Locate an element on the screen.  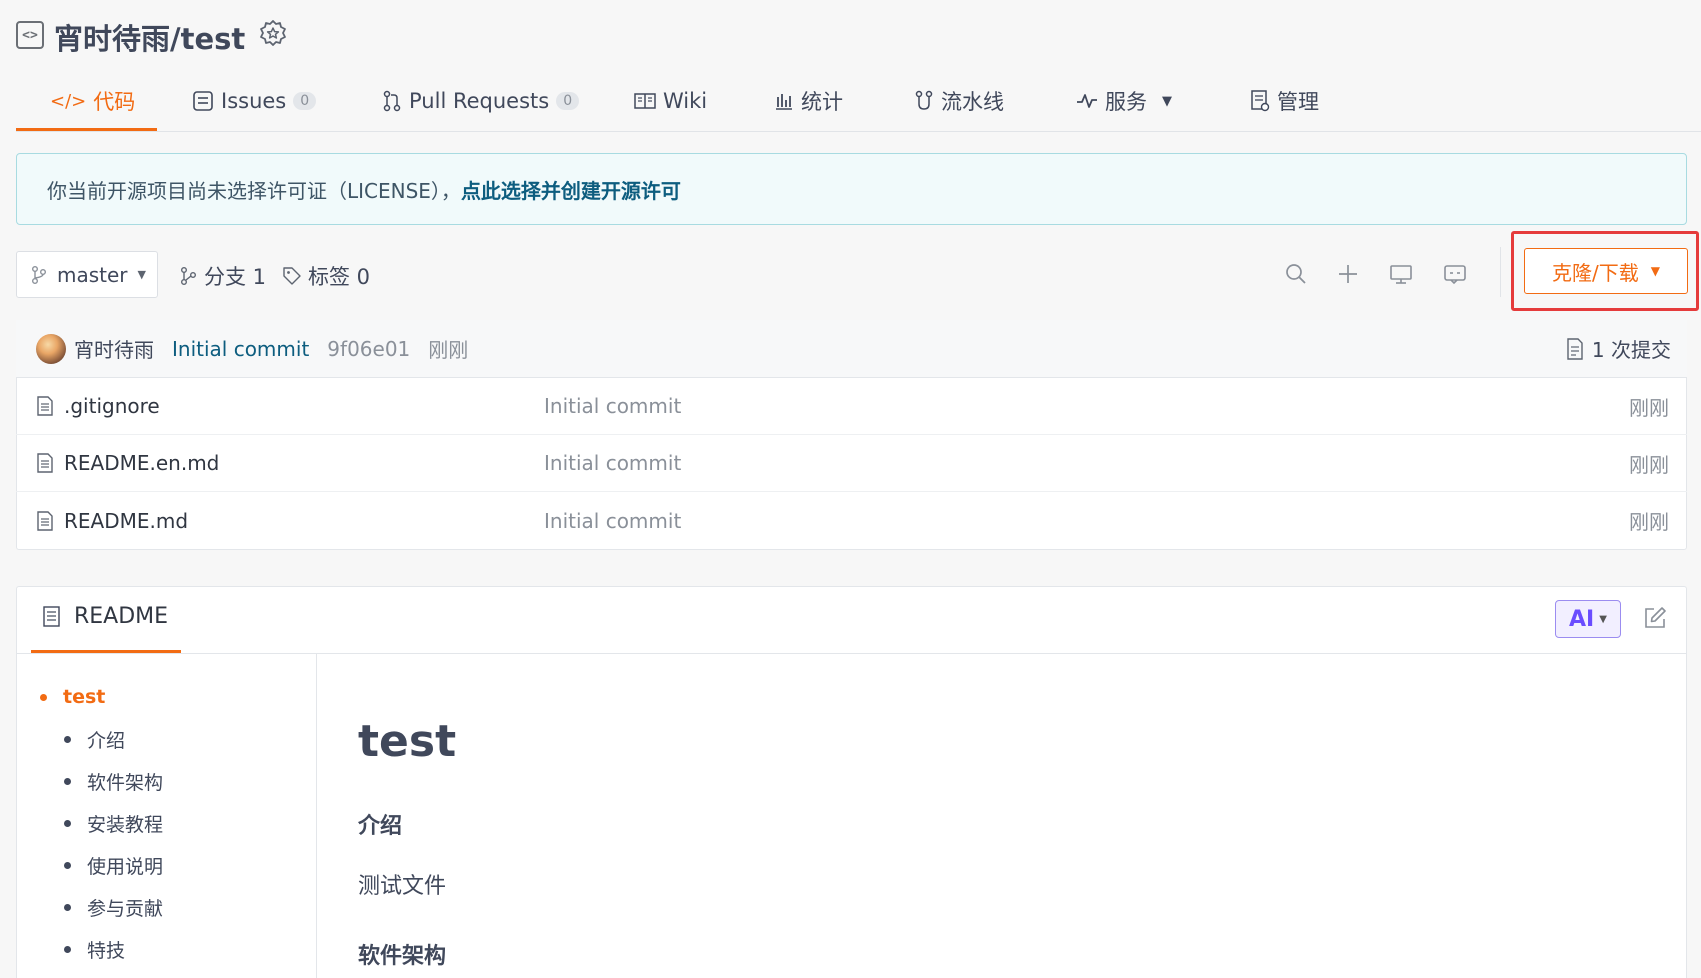
toc-item: 特技 is located at coordinates (94, 949).